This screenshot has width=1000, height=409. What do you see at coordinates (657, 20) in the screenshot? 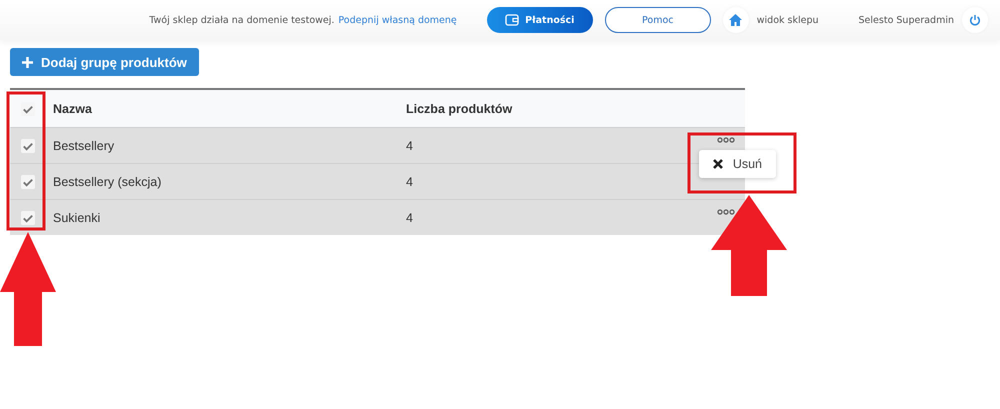
I see `help-button: Pomoc` at bounding box center [657, 20].